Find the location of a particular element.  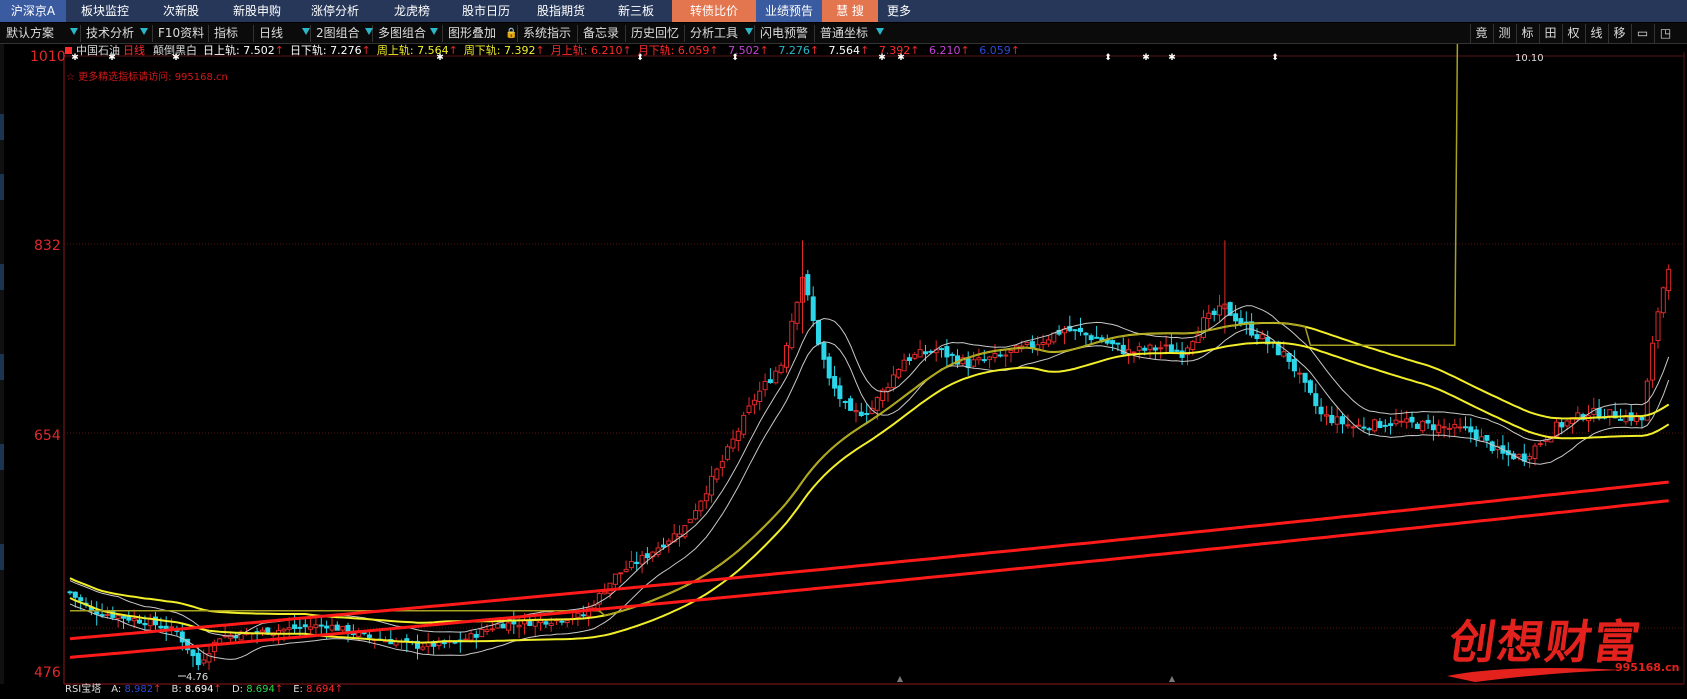

toolbar-right-button-2: 标 is located at coordinates (1527, 33).